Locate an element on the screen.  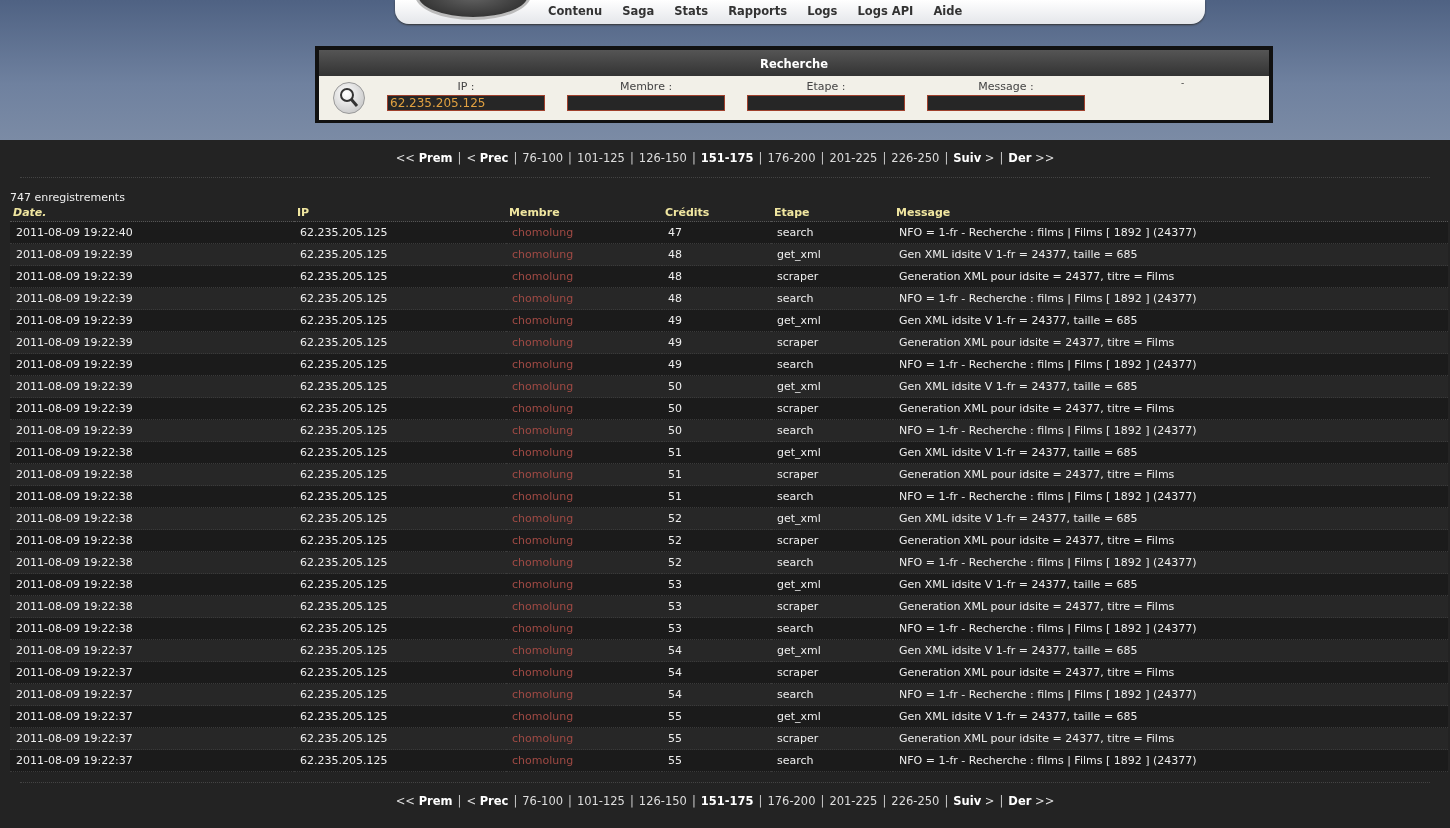
nav-link: Logs is located at coordinates (822, 12).